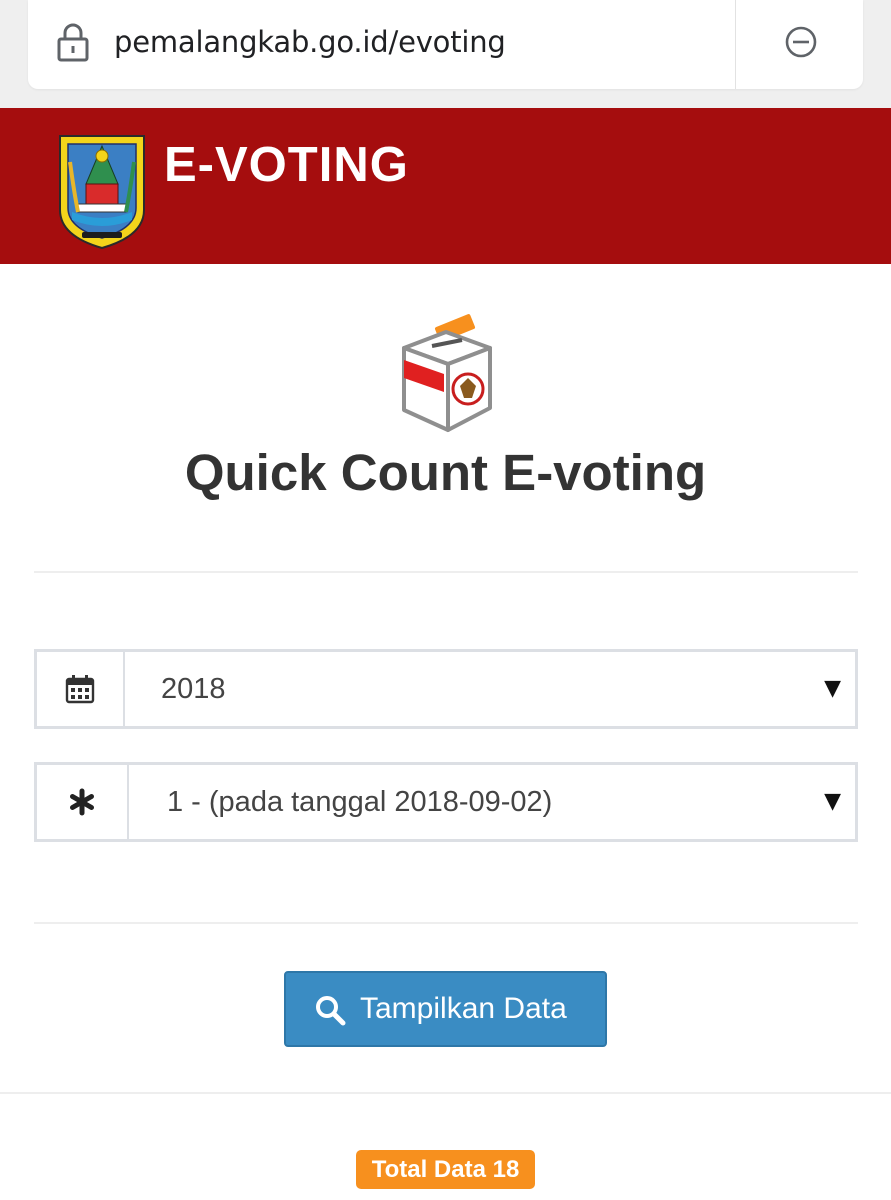  Describe the element at coordinates (447, 373) in the screenshot. I see `ballot-box-icon` at that location.